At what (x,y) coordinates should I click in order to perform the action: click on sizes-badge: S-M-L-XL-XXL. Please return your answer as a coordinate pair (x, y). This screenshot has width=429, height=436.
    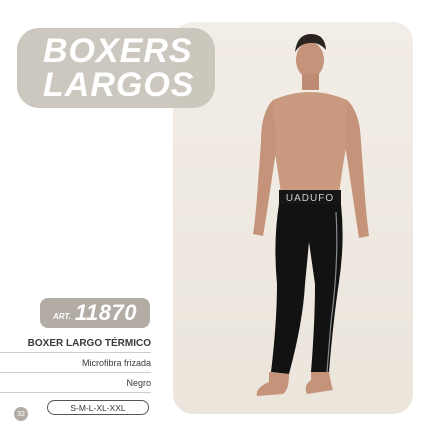
    Looking at the image, I should click on (98, 407).